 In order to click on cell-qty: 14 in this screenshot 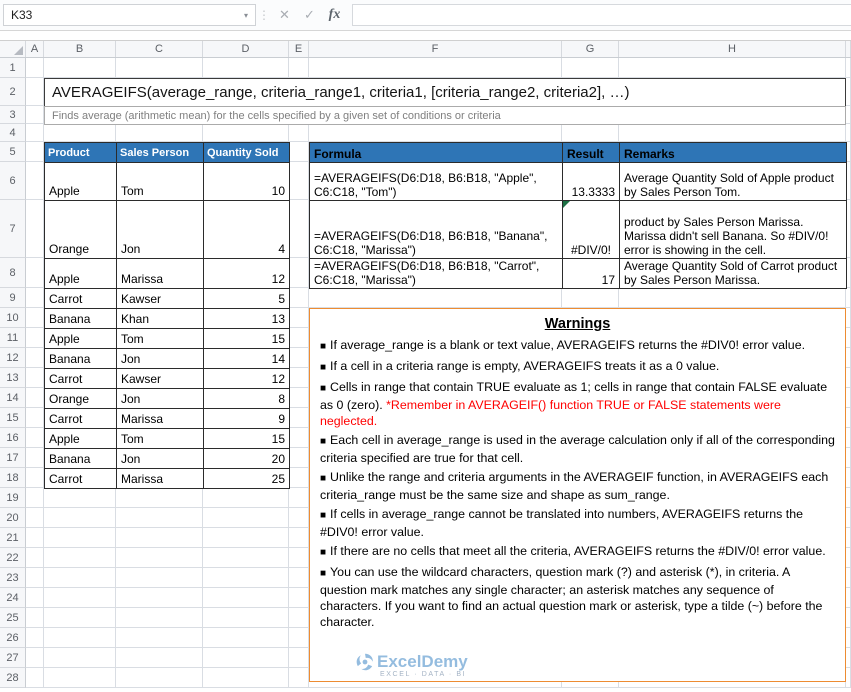, I will do `click(247, 359)`.